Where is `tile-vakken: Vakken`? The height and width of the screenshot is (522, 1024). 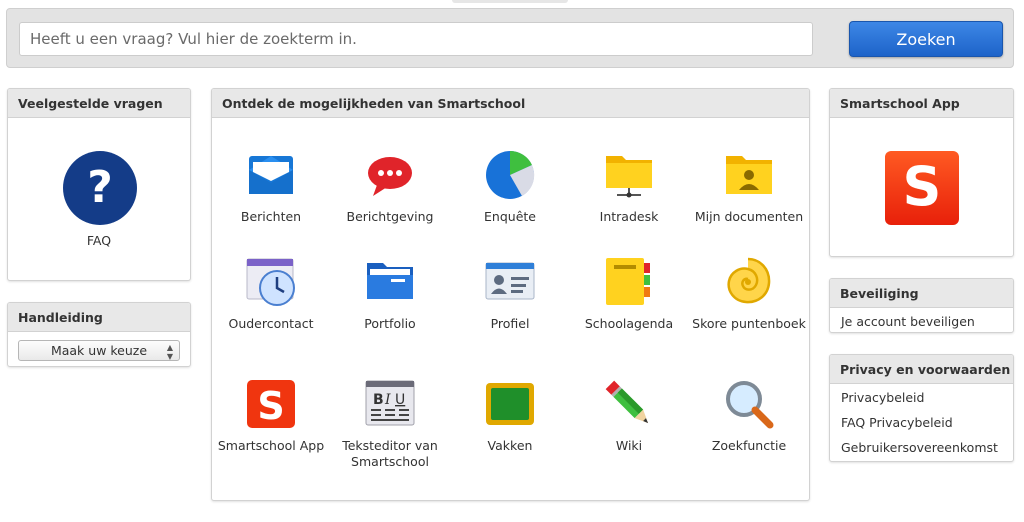 tile-vakken: Vakken is located at coordinates (510, 416).